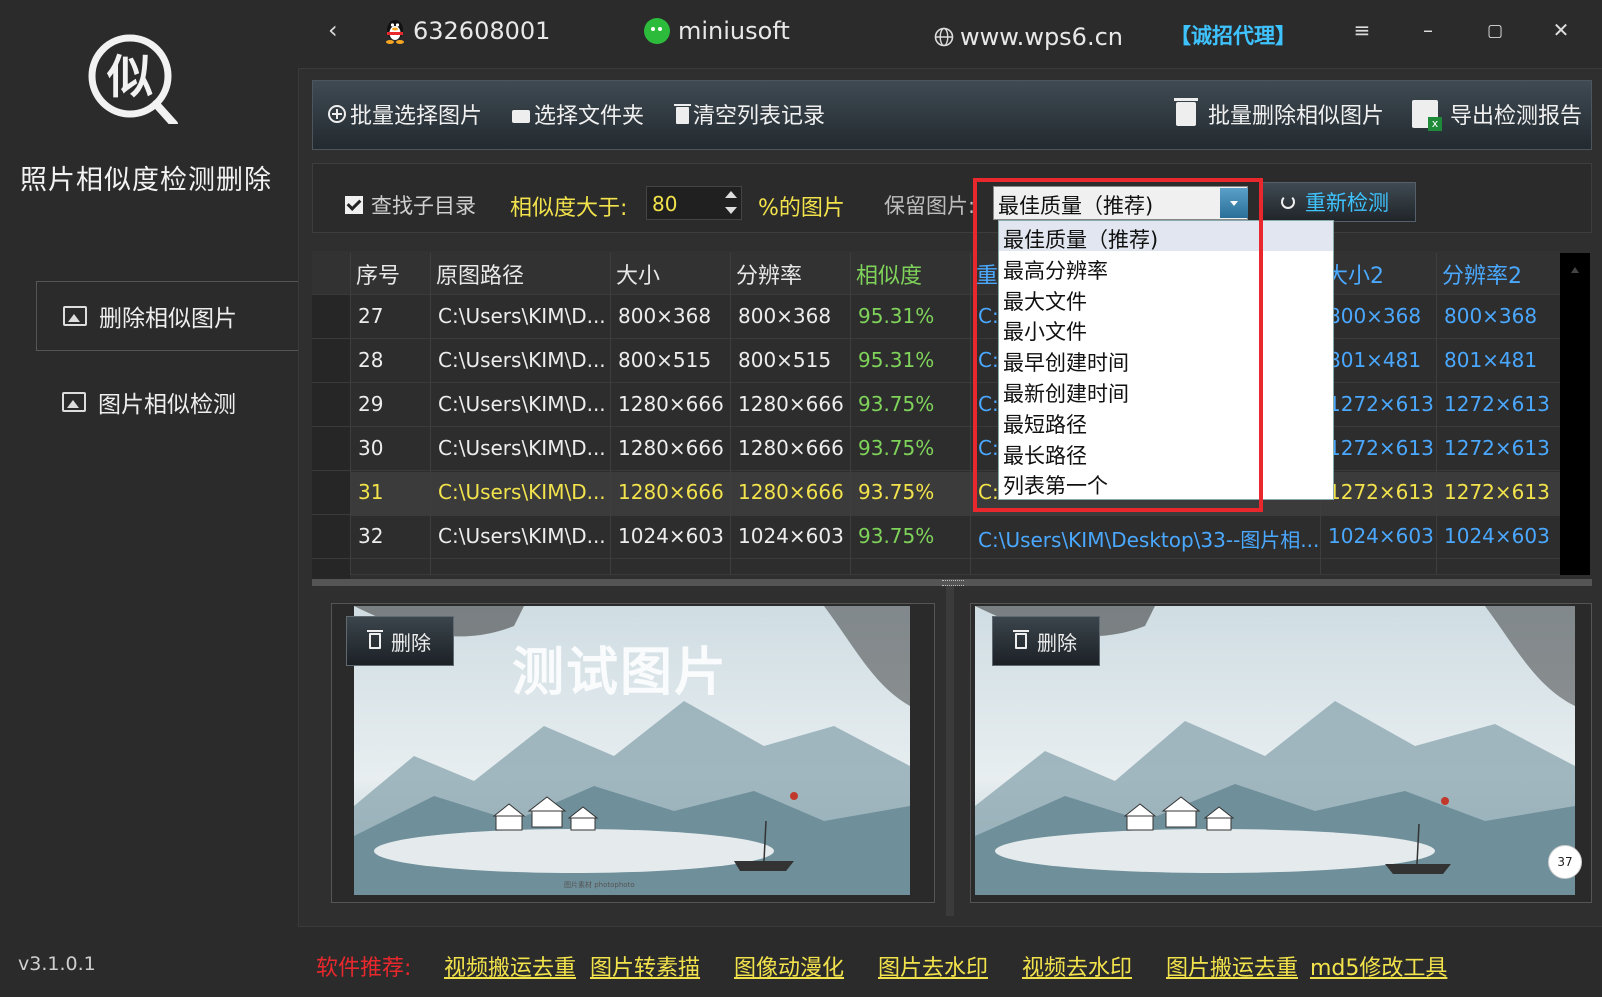 The width and height of the screenshot is (1602, 997). What do you see at coordinates (57, 964) in the screenshot?
I see `version-label: v3.1.0.1` at bounding box center [57, 964].